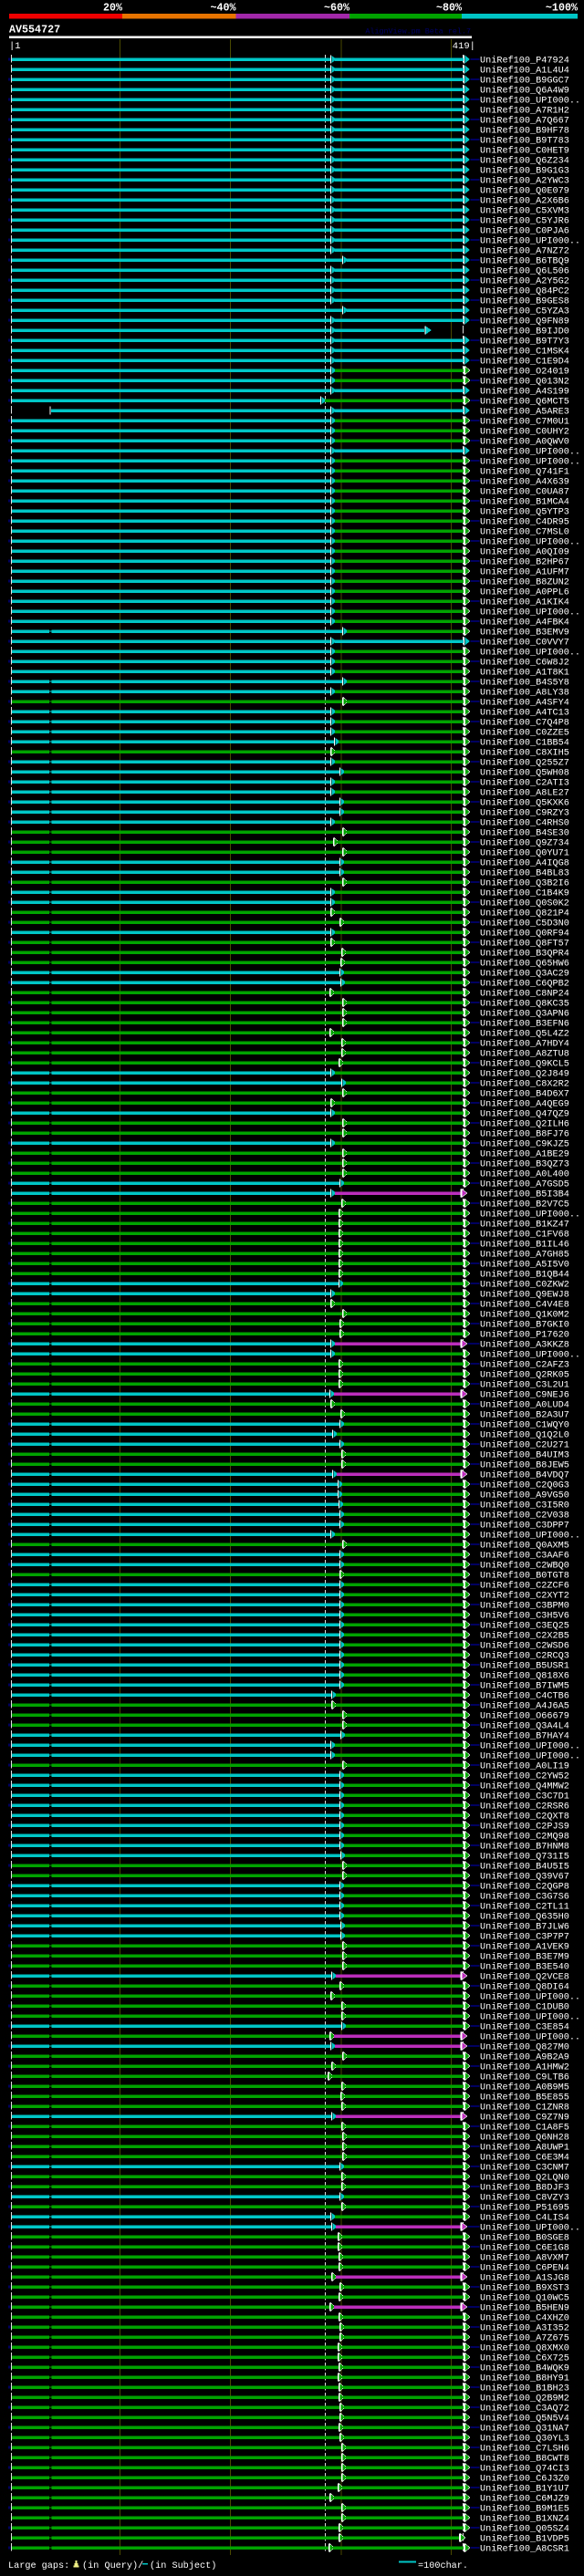 The image size is (584, 2576). I want to click on svg-text: UniRef100_C6W8J2, so click(524, 663).